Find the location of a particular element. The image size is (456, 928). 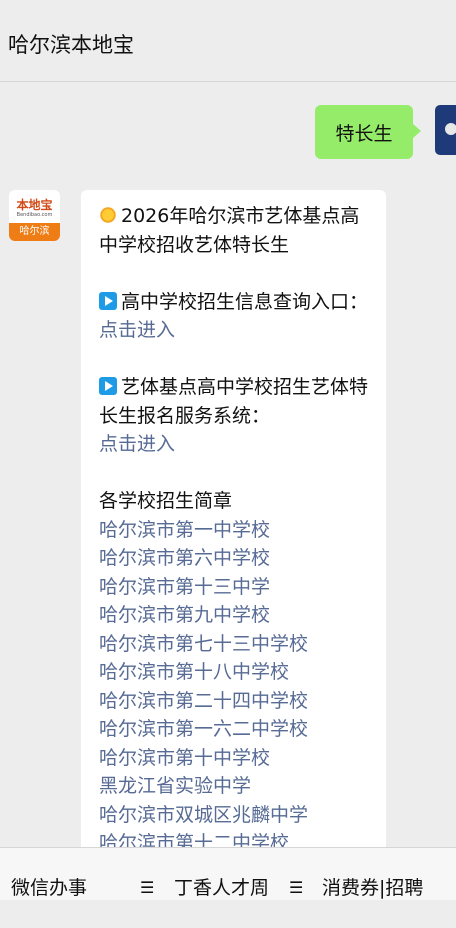

school-link-3: 哈尔滨市第十三中学 is located at coordinates (236, 587).